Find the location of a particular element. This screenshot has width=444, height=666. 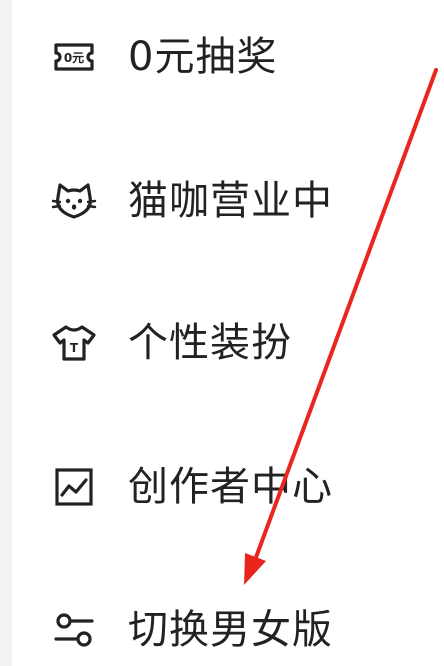

zero-yuan-ticket-icon: 0元 is located at coordinates (74, 57).